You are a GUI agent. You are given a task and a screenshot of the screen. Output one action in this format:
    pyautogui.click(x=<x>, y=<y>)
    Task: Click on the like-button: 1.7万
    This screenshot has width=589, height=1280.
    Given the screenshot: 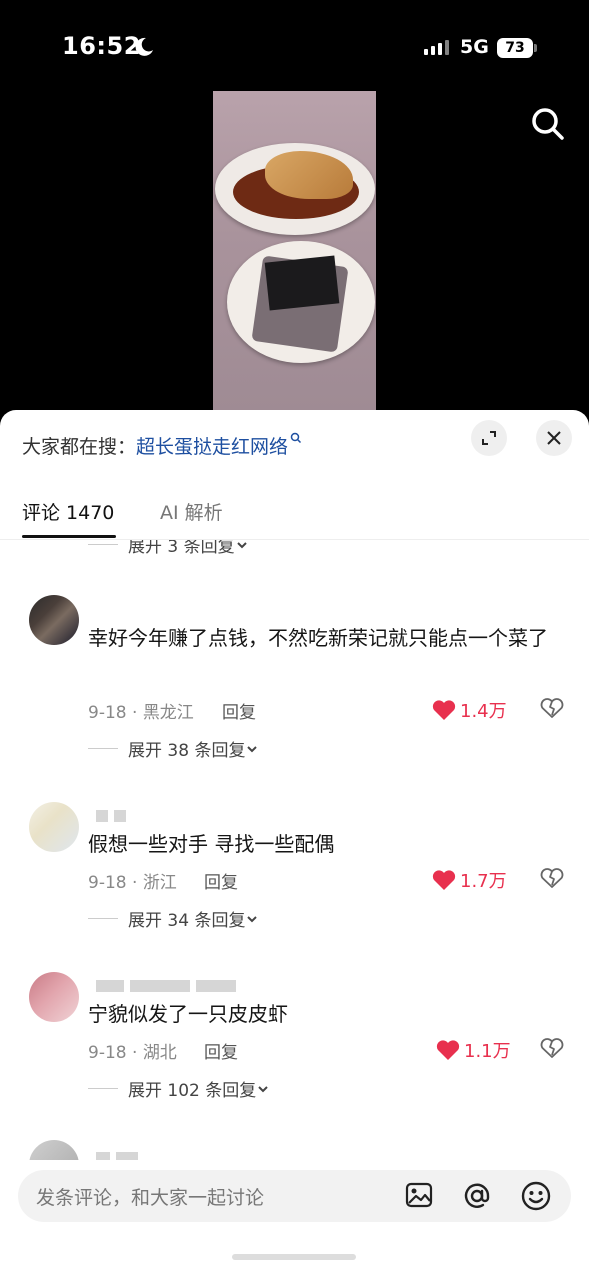 What is the action you would take?
    pyautogui.click(x=469, y=880)
    